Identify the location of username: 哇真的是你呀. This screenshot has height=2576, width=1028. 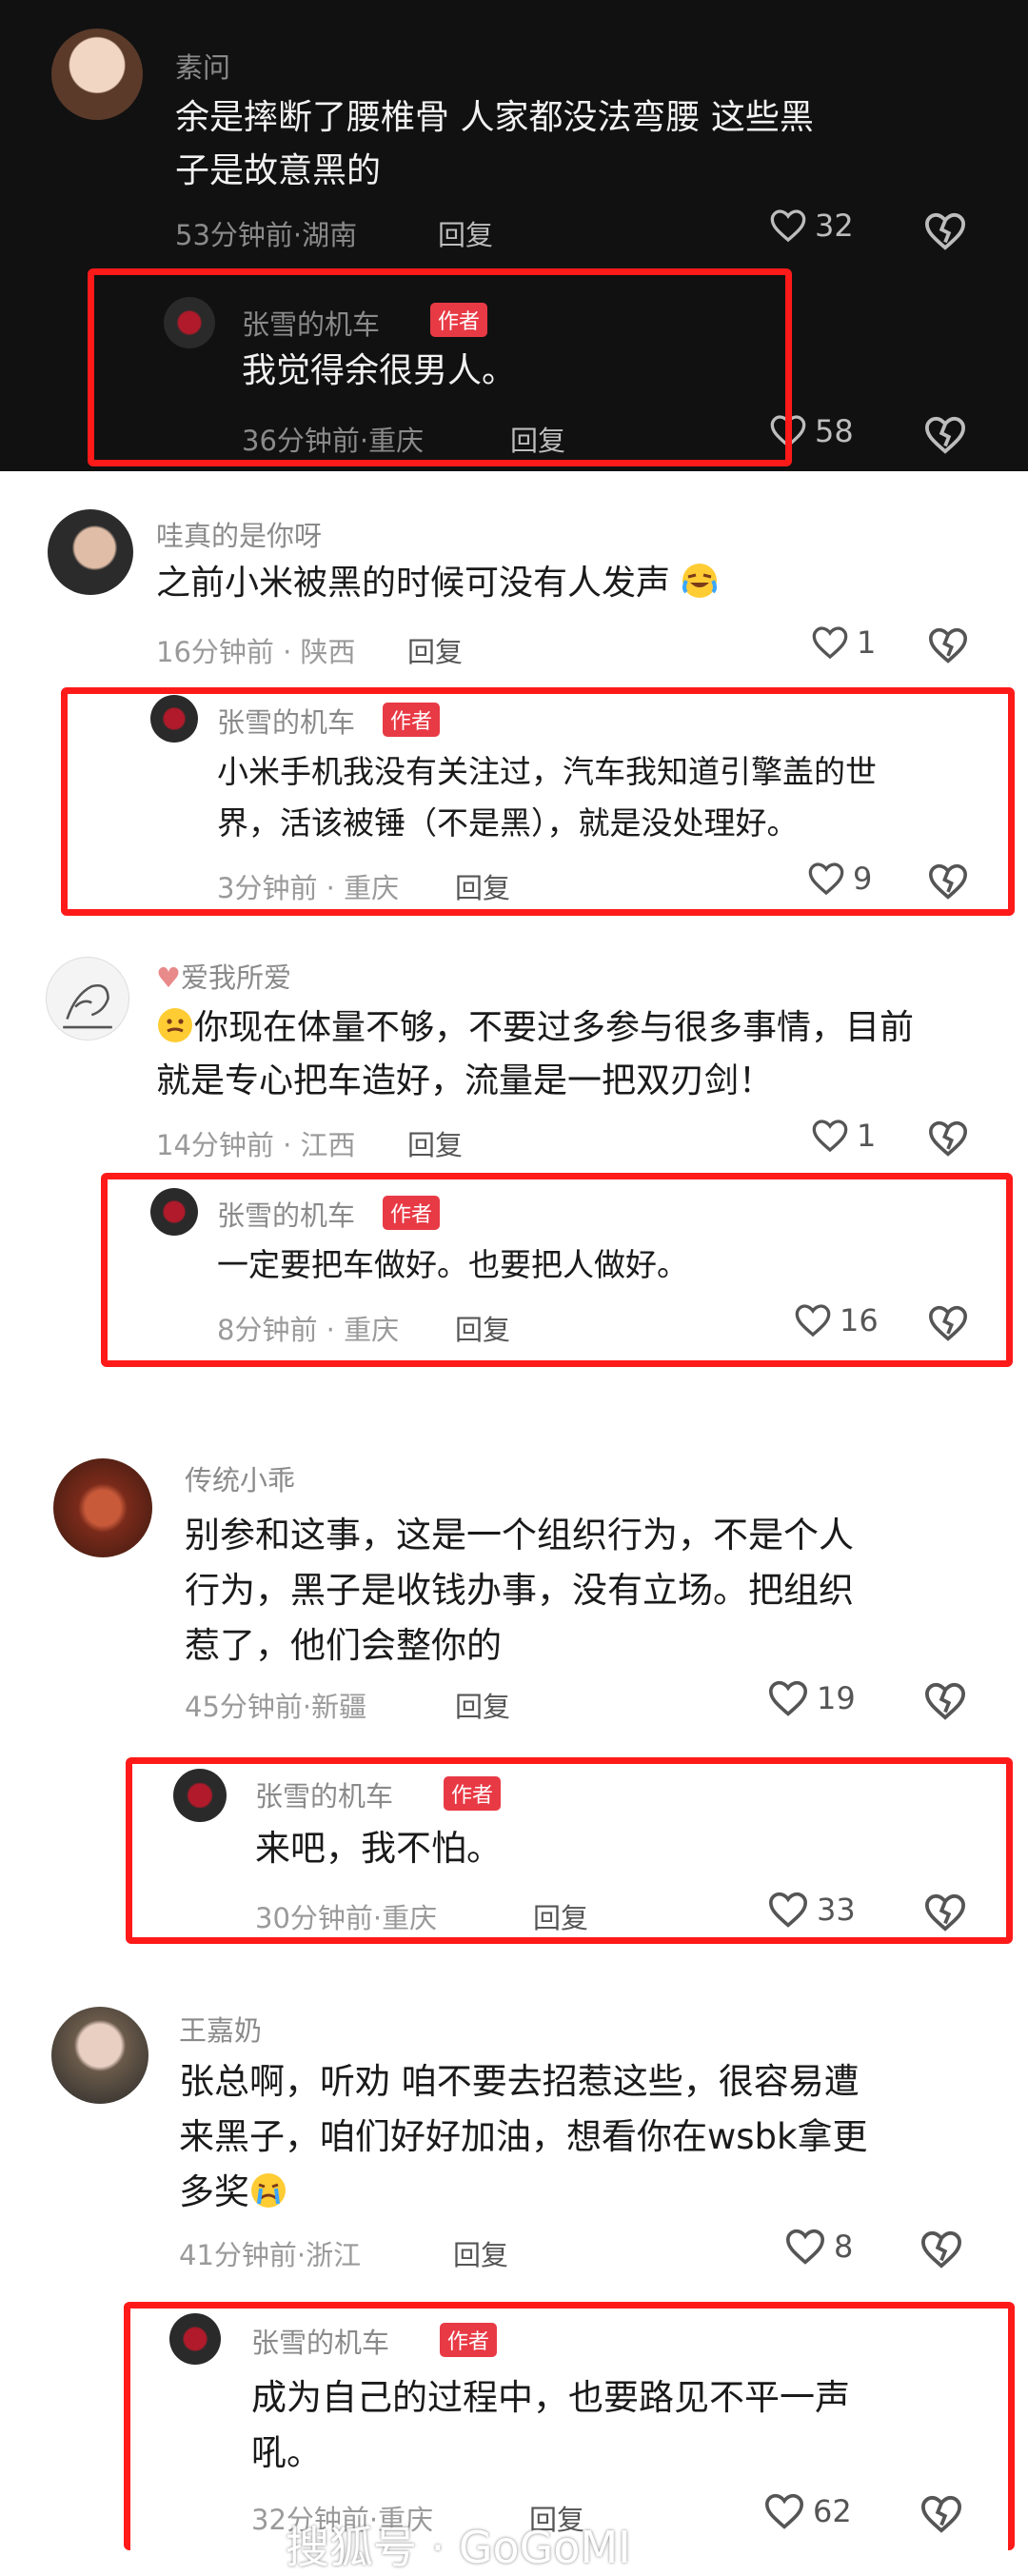
(239, 534).